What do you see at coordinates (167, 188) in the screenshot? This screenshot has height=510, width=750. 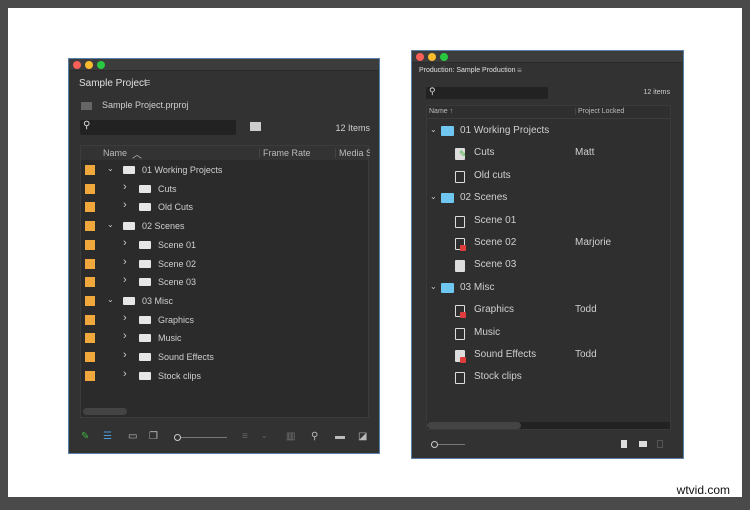 I see `row-name: Cuts` at bounding box center [167, 188].